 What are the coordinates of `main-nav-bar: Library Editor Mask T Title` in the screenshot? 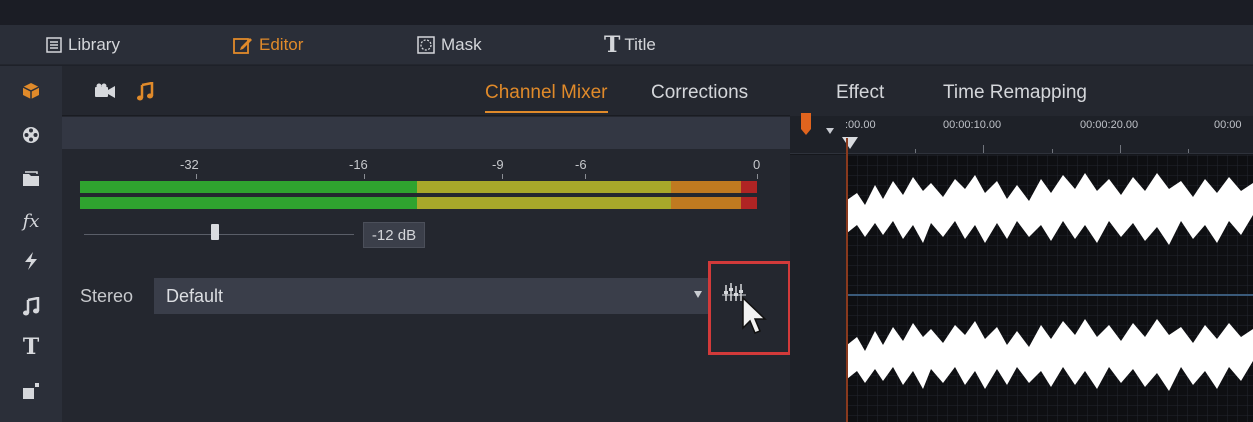 It's located at (626, 45).